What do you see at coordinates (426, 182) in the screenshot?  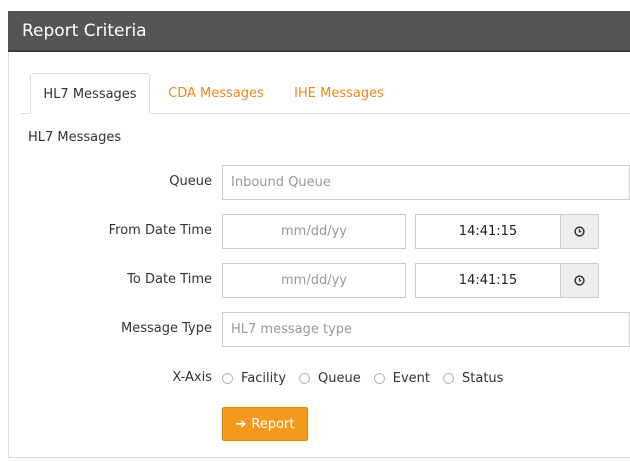 I see `queue-input` at bounding box center [426, 182].